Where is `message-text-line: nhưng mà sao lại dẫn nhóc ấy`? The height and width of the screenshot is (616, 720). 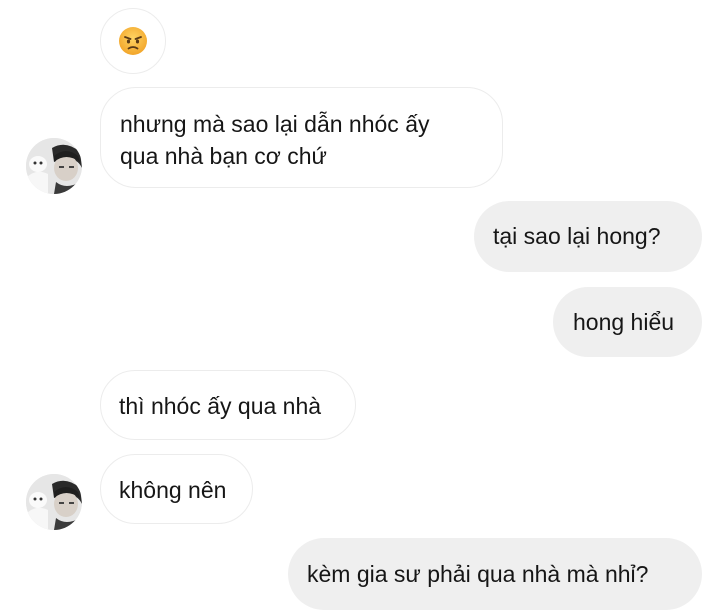
message-text-line: nhưng mà sao lại dẫn nhóc ấy is located at coordinates (275, 124).